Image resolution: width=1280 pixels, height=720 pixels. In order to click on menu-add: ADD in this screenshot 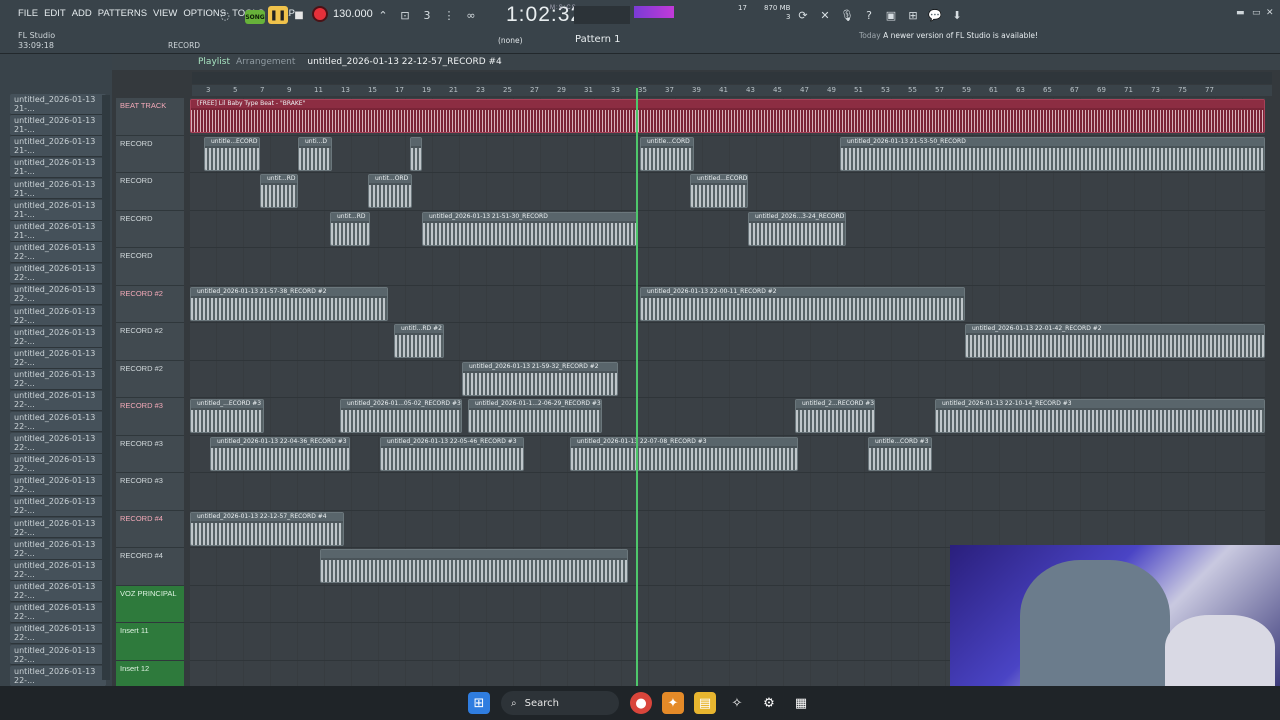, I will do `click(82, 13)`.